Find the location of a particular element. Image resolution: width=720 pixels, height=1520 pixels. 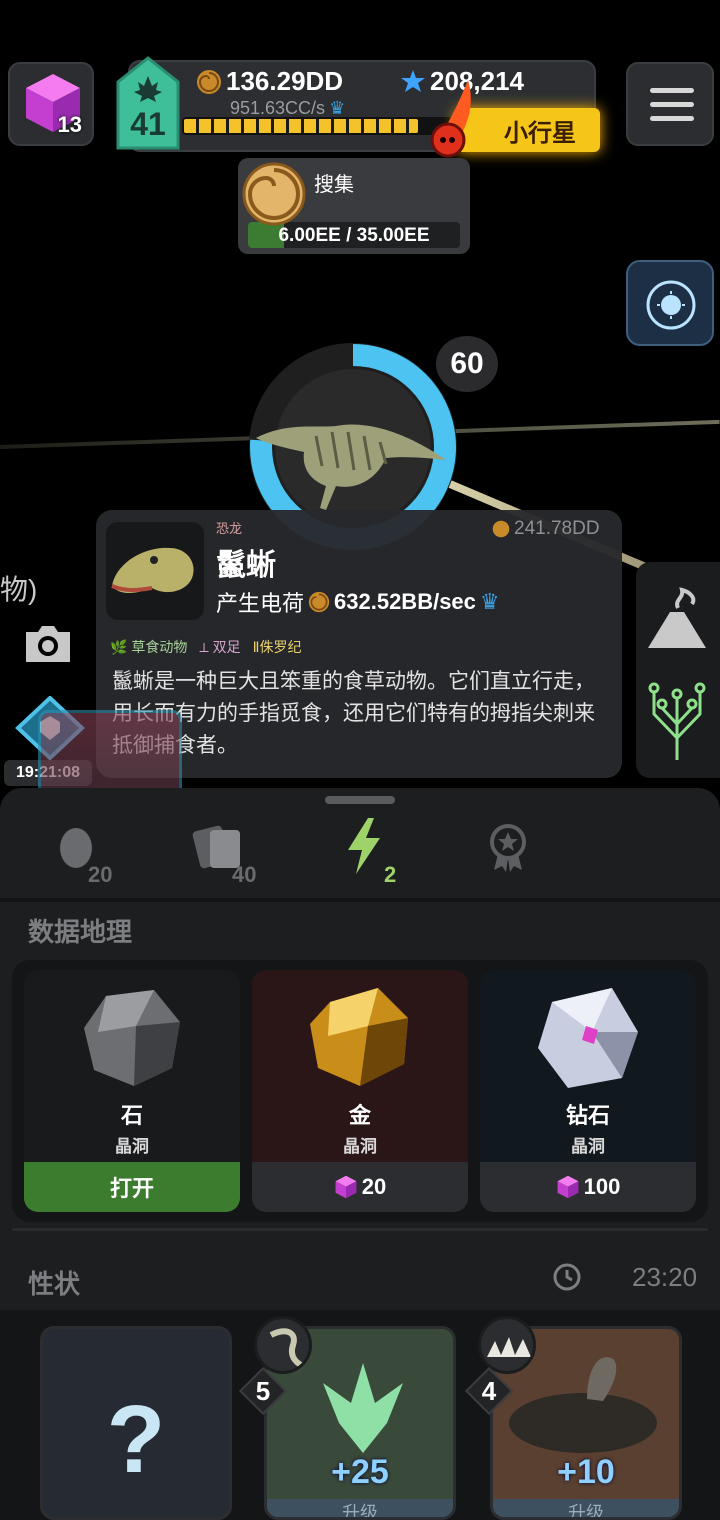

trait-bonus: +25 is located at coordinates (360, 1472).